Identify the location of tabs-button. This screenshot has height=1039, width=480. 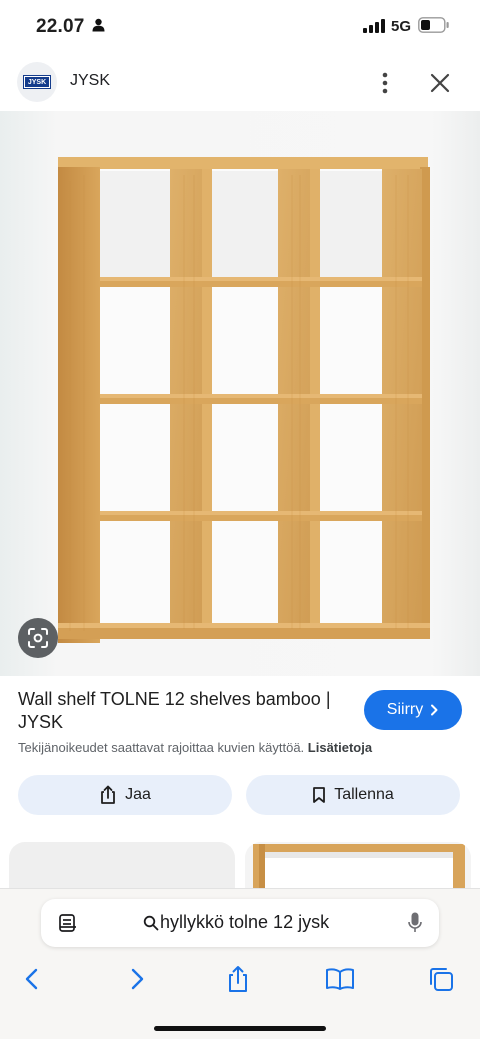
(441, 979).